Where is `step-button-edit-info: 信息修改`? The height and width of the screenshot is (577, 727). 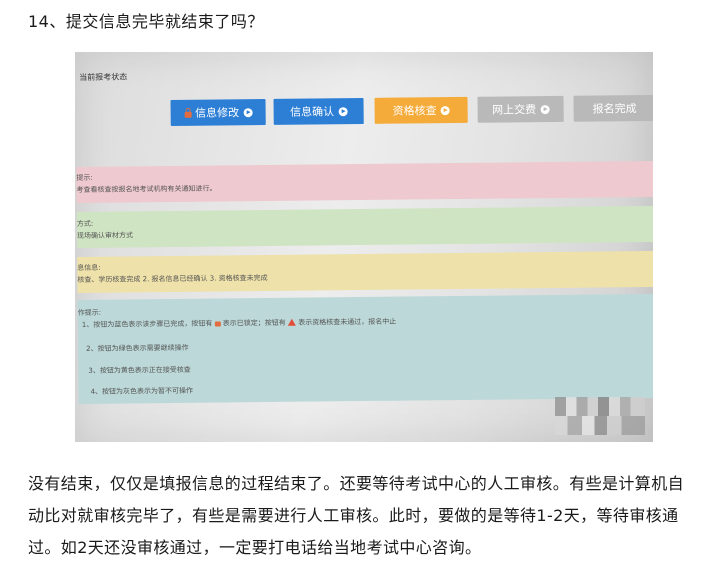
step-button-edit-info: 信息修改 is located at coordinates (218, 113).